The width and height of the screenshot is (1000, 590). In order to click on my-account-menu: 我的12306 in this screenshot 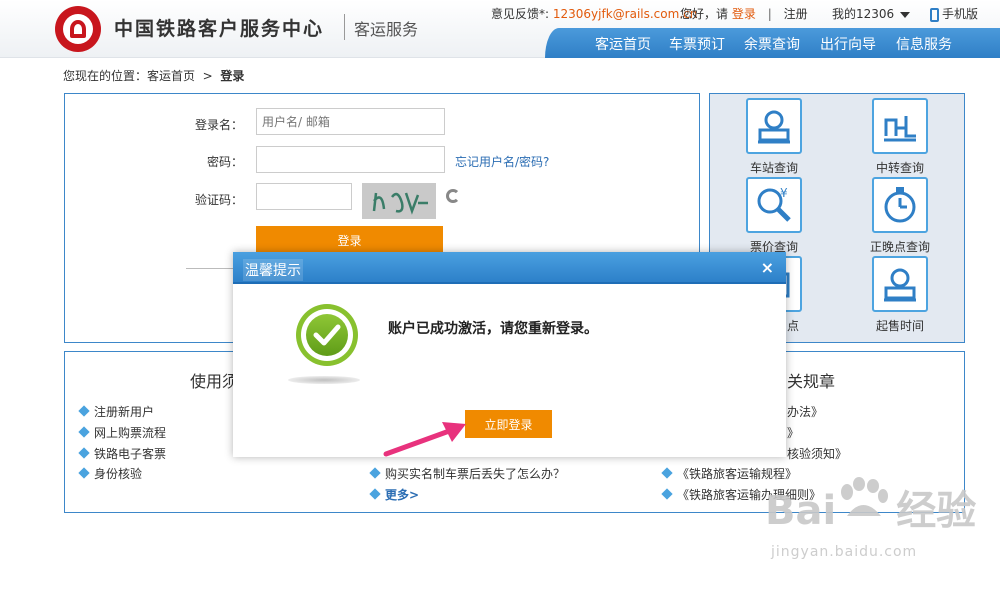, I will do `click(871, 13)`.